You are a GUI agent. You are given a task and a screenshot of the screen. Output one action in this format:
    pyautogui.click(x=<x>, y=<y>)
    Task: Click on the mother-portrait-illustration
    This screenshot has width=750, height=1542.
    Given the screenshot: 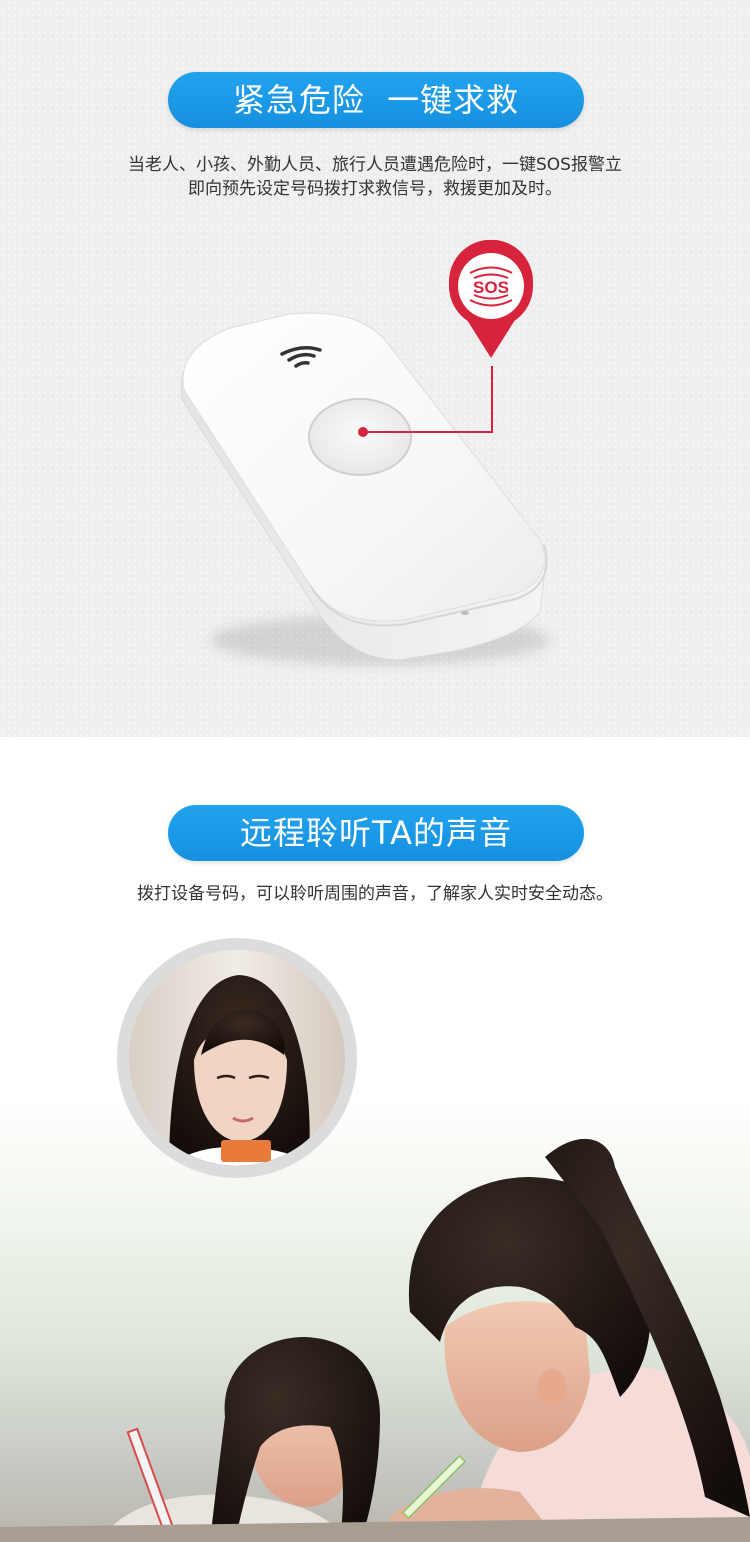 What is the action you would take?
    pyautogui.click(x=237, y=1058)
    